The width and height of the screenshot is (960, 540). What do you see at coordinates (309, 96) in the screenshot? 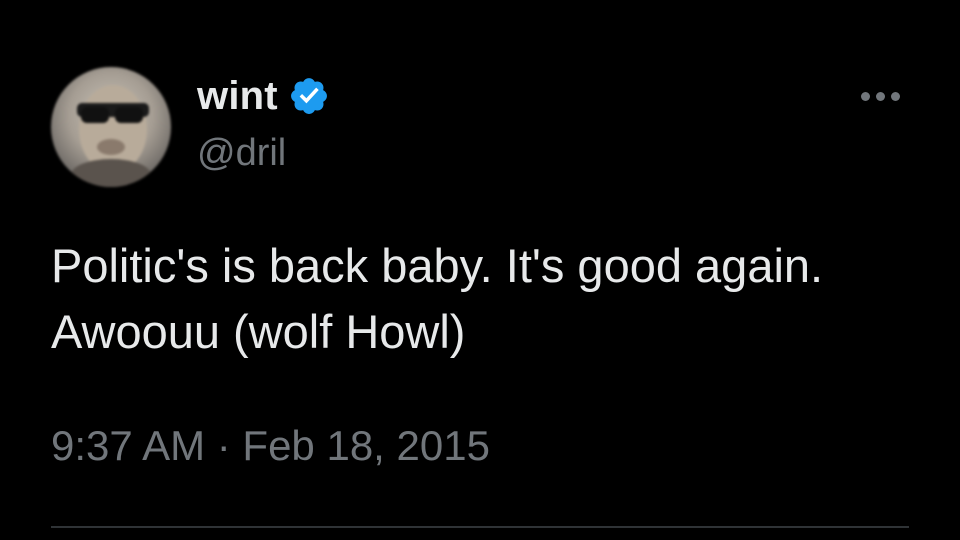
I see `verified-badge-icon` at bounding box center [309, 96].